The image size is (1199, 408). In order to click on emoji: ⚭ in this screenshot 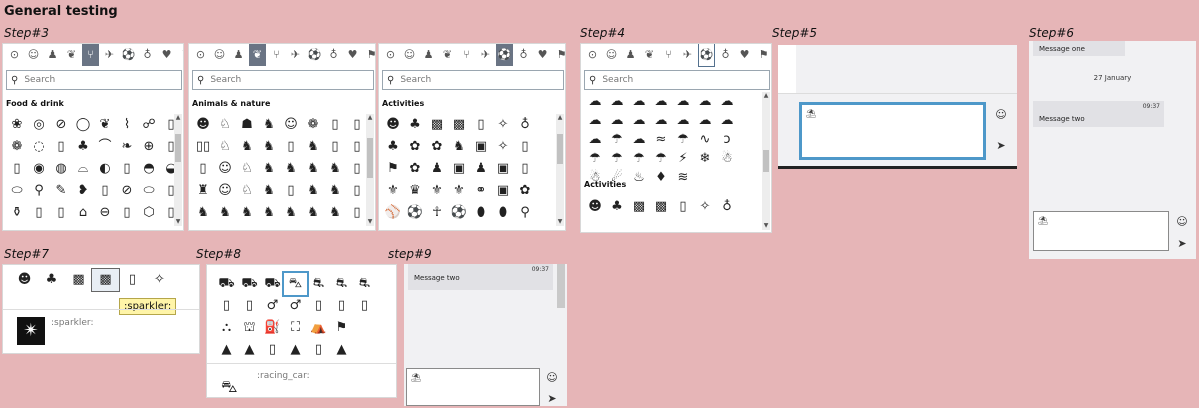, I will do `click(481, 191)`.